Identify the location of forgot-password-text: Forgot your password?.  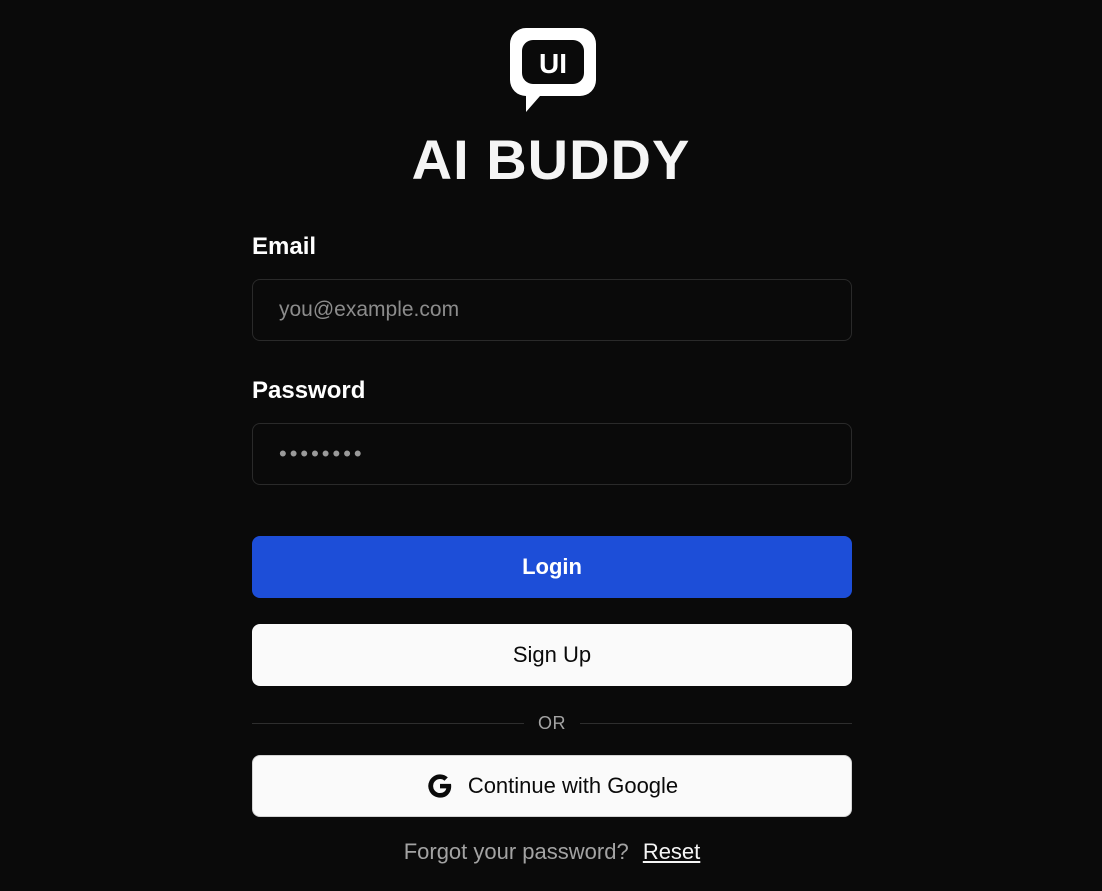
(516, 851).